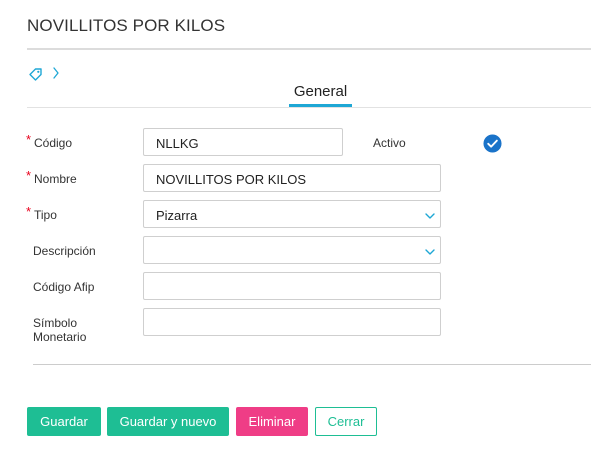  Describe the element at coordinates (320, 91) in the screenshot. I see `tab-general: General` at that location.